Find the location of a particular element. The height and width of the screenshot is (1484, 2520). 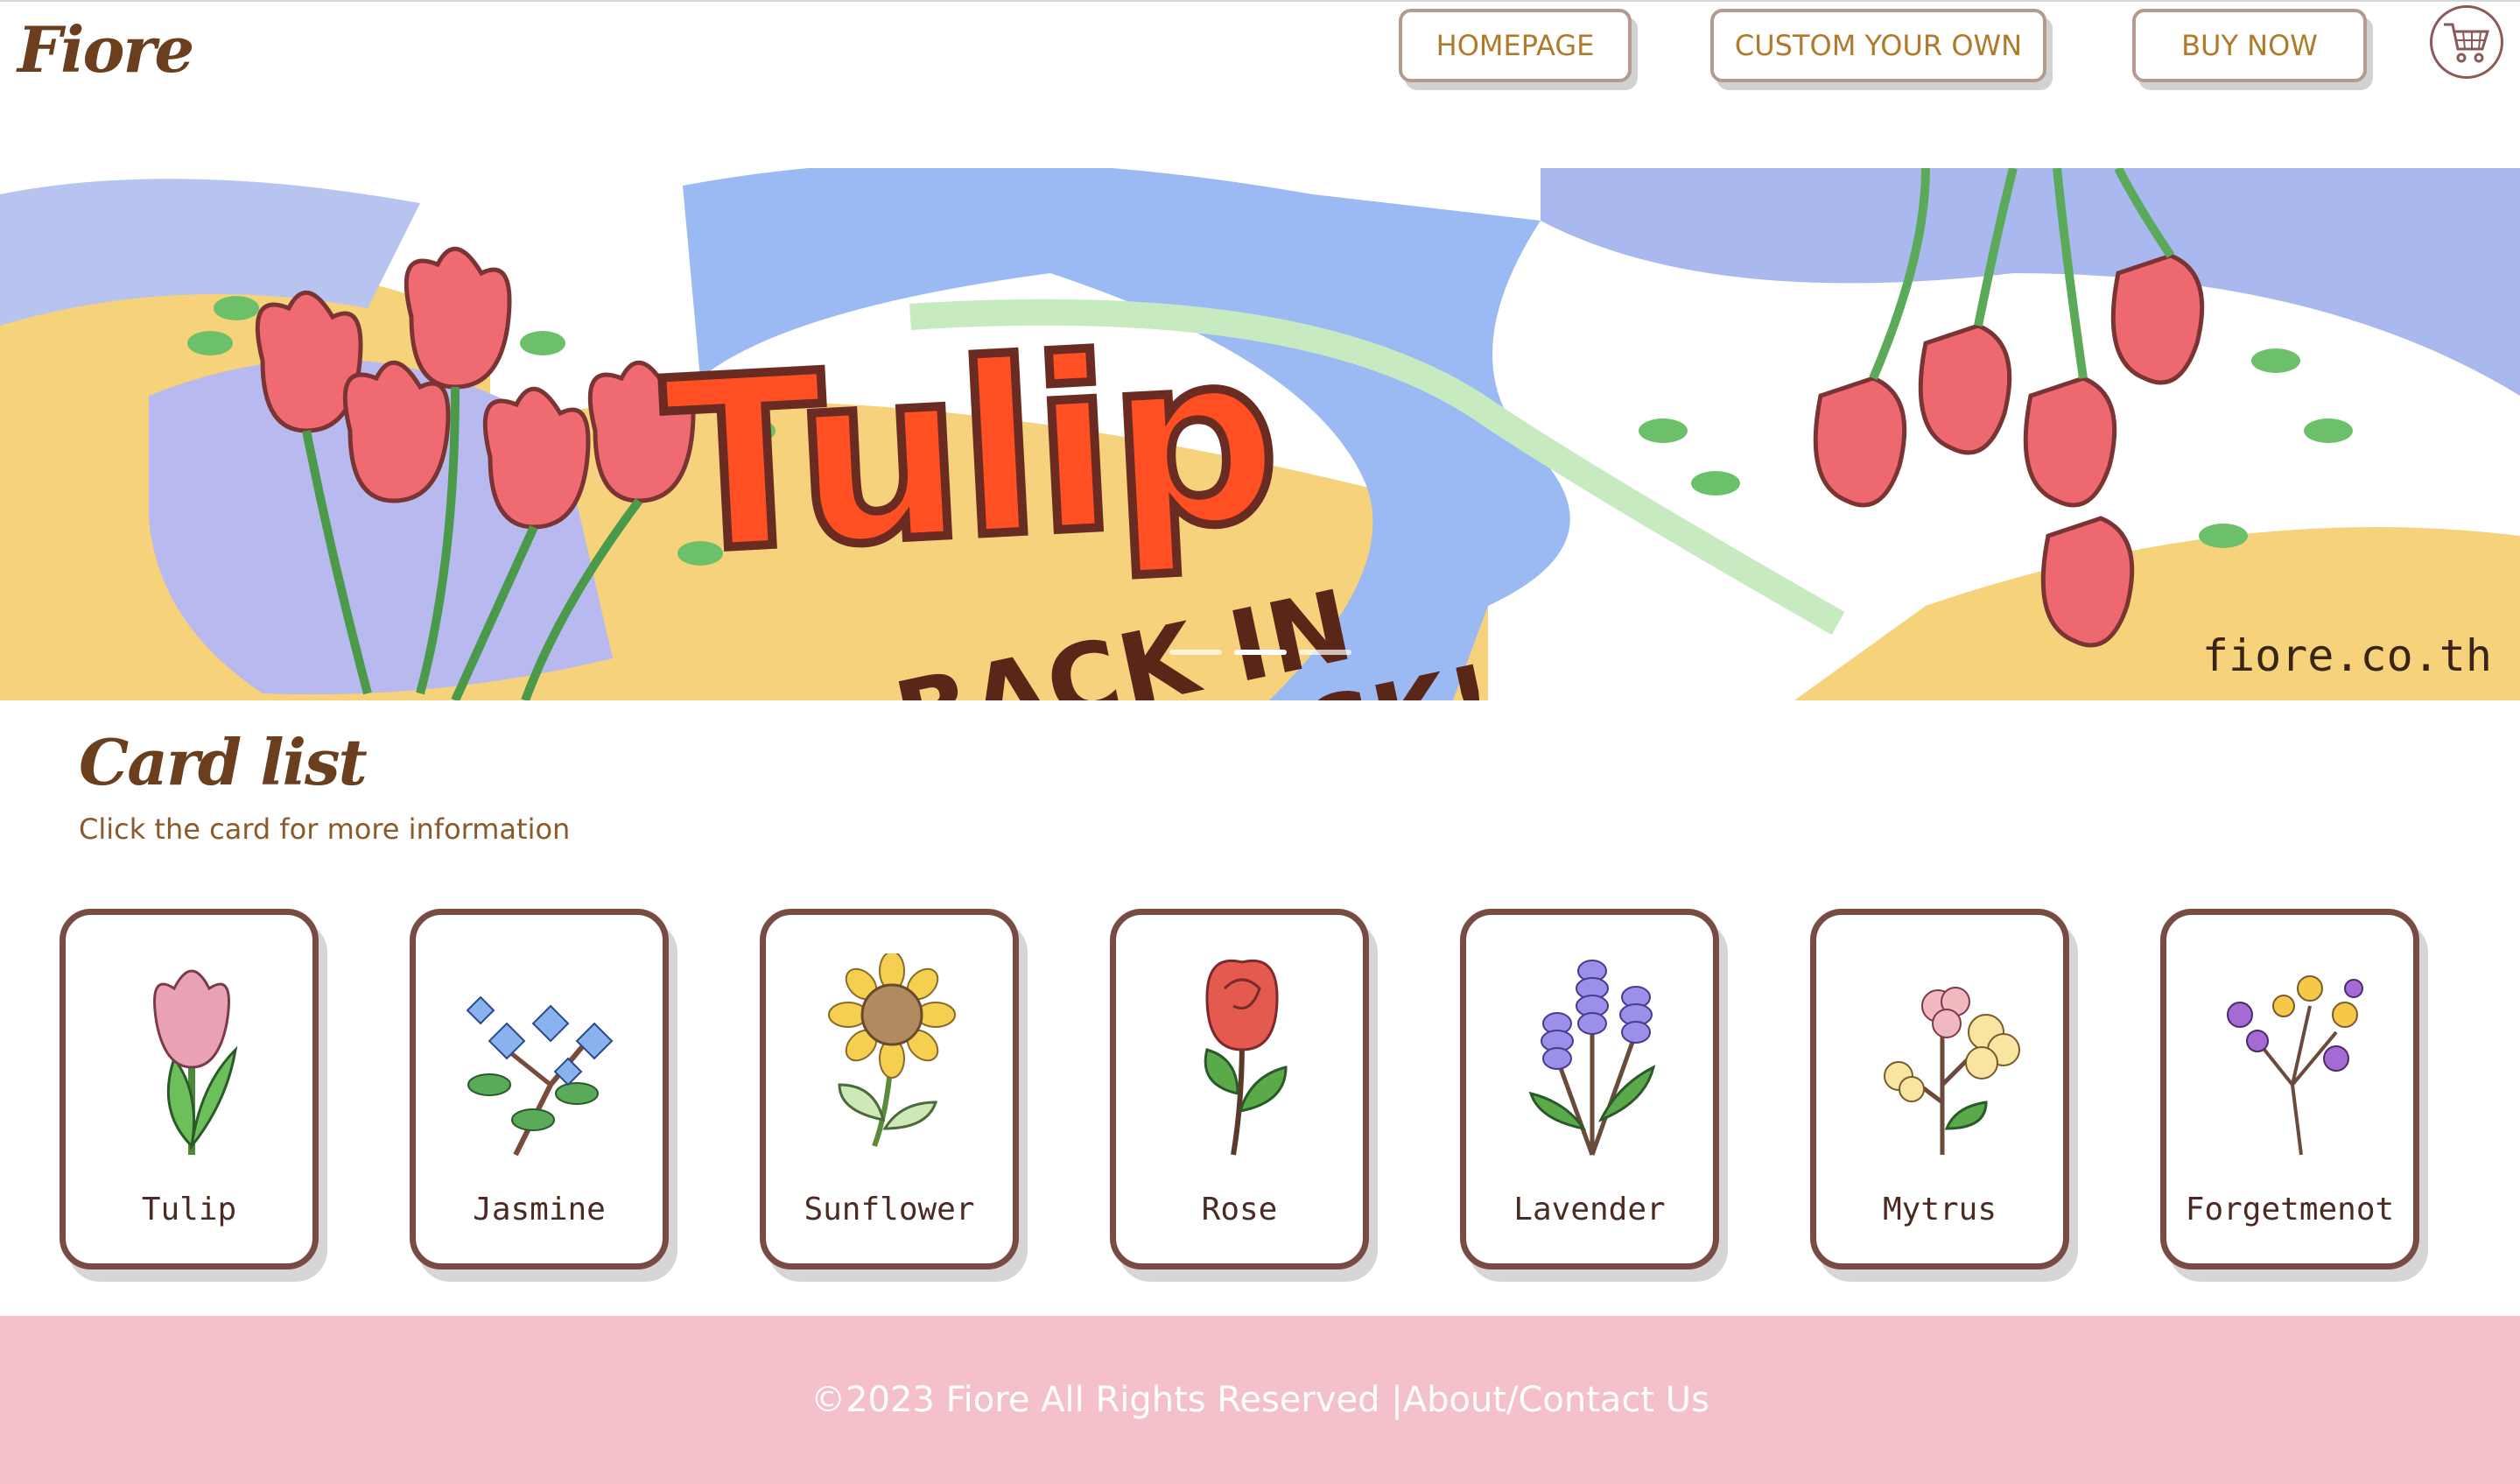

tulip-icon is located at coordinates (195, 1062).